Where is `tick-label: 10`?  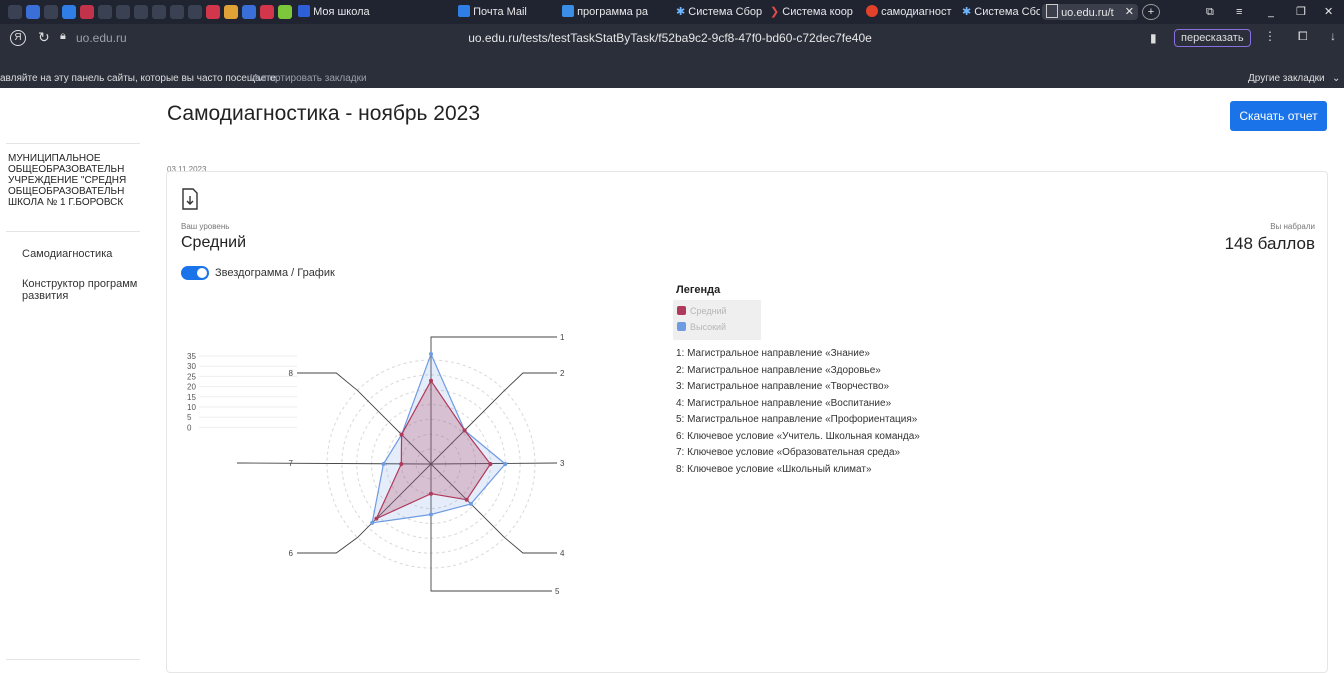 tick-label: 10 is located at coordinates (191, 407).